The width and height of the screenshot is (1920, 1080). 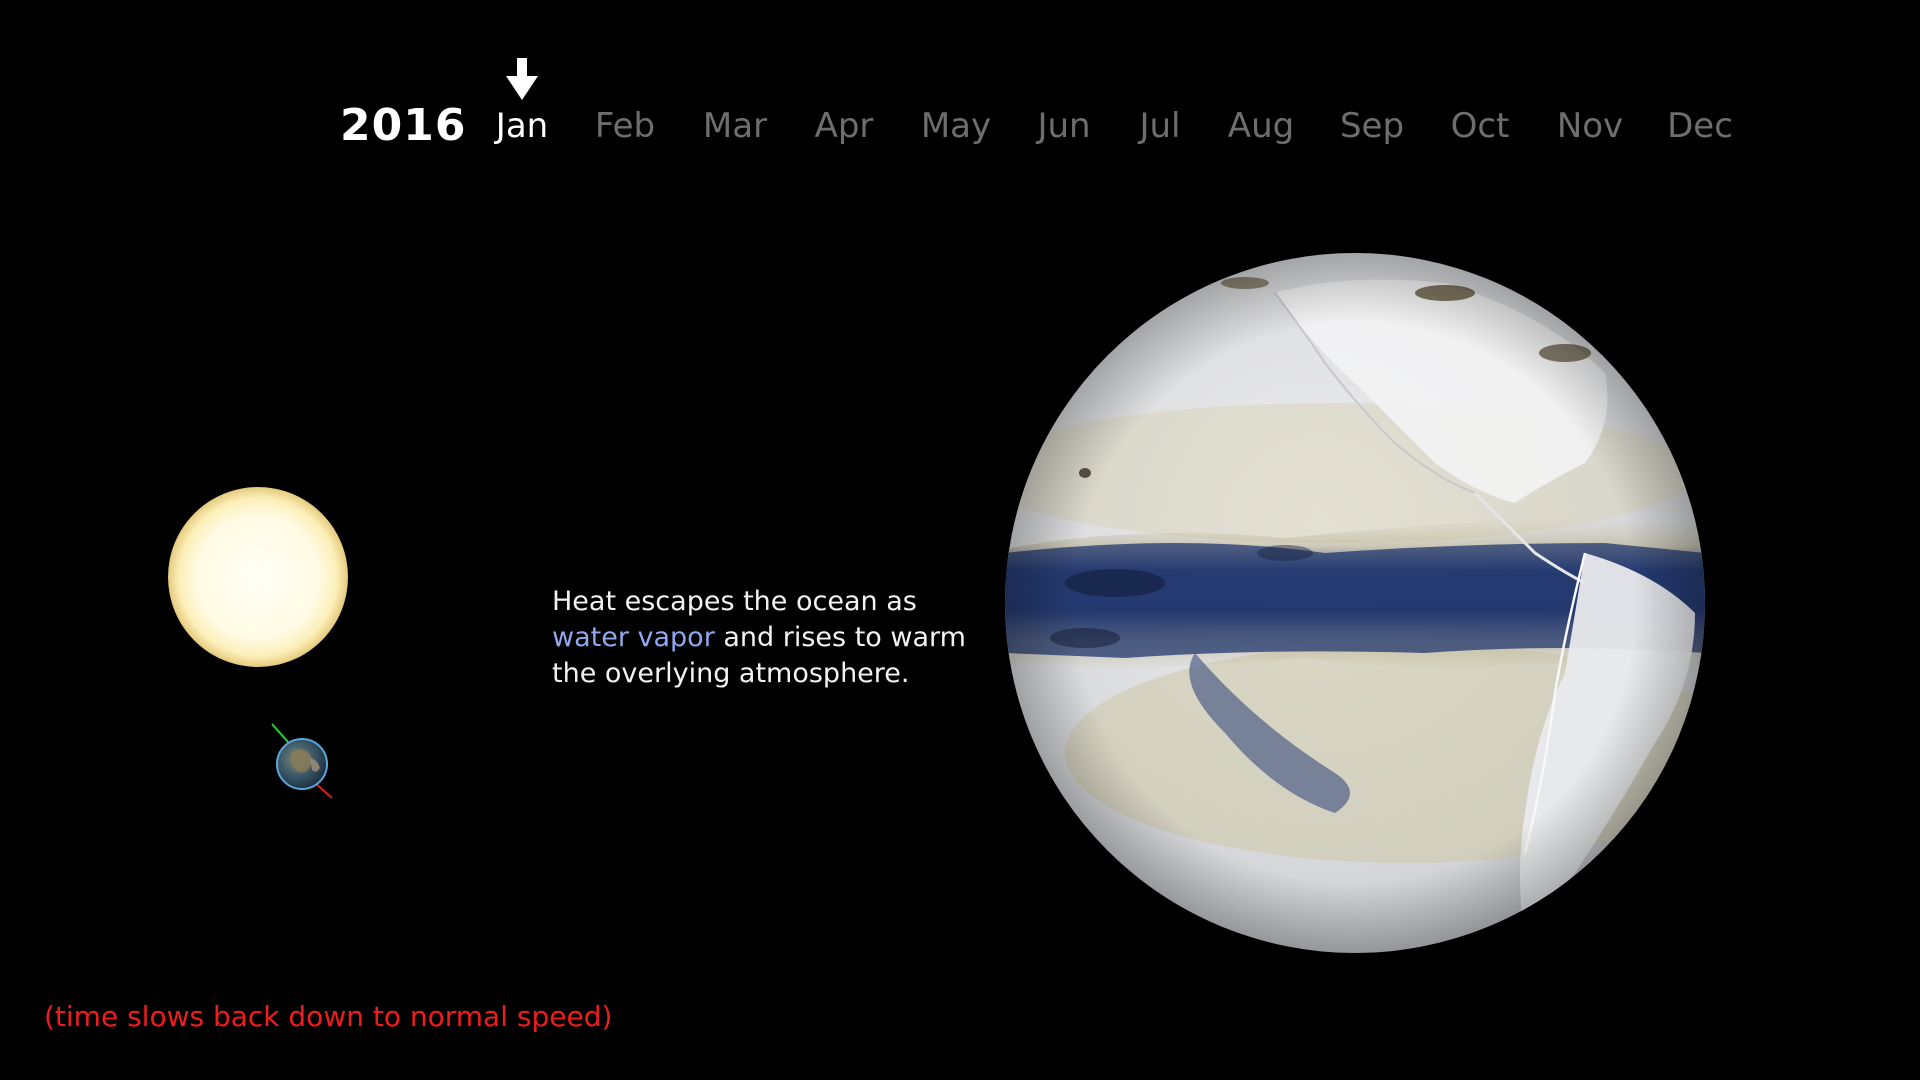 What do you see at coordinates (522, 79) in the screenshot?
I see `down-arrow-icon` at bounding box center [522, 79].